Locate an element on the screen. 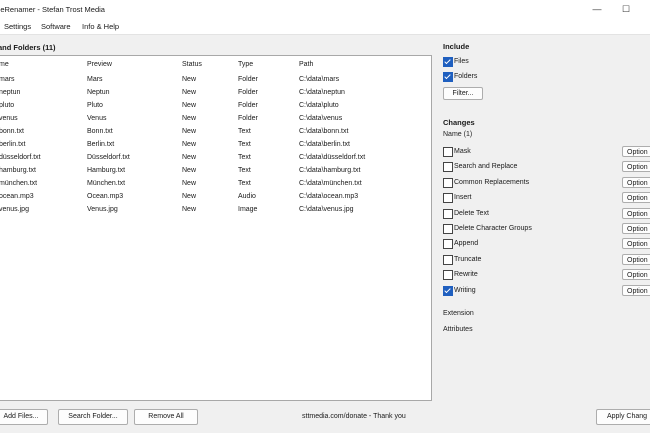 This screenshot has width=650, height=433. include-label-files: Files is located at coordinates (461, 61).